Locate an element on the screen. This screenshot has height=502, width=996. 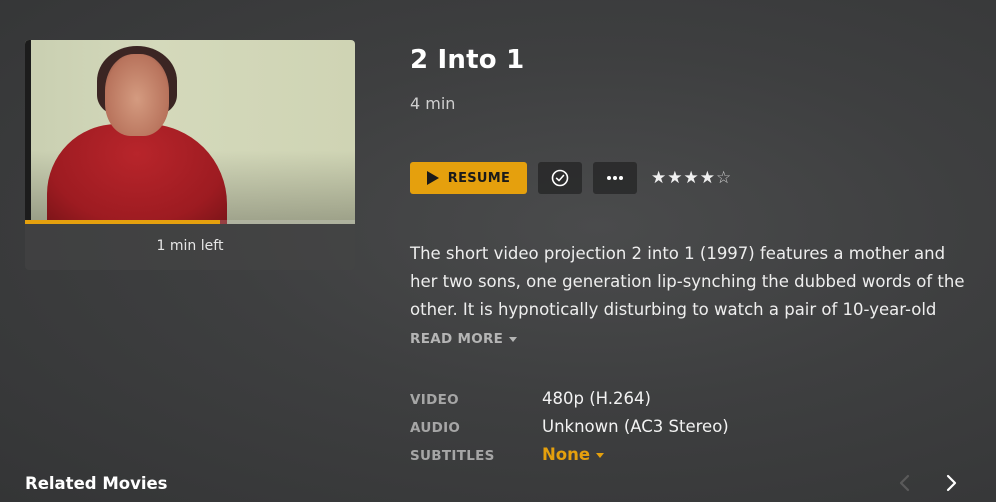
read-more-label: READ MORE is located at coordinates (457, 339).